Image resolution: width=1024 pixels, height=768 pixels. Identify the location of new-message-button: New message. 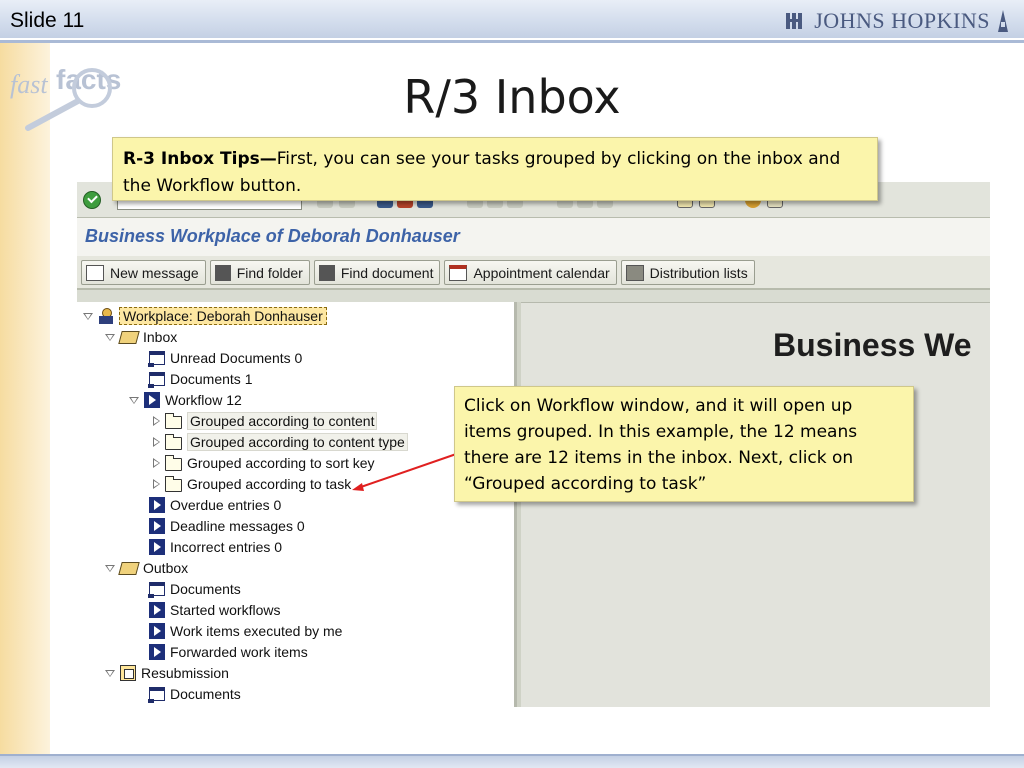
(143, 272).